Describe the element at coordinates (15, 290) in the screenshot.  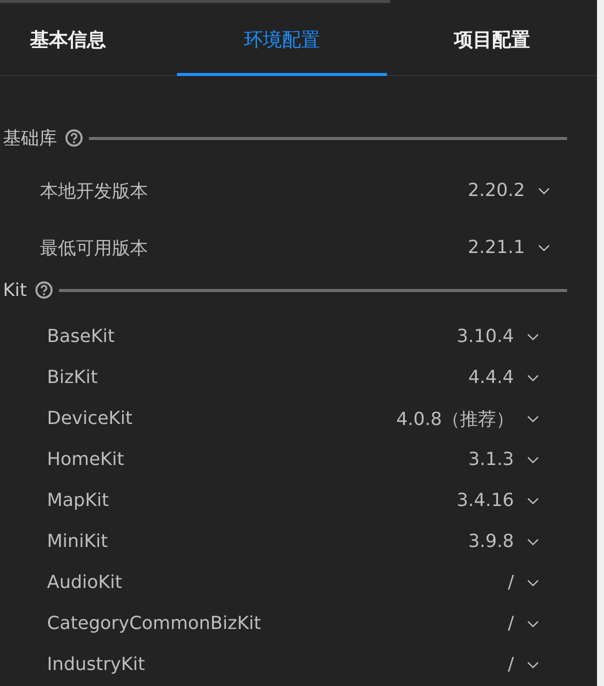
I see `section-title: Kit` at that location.